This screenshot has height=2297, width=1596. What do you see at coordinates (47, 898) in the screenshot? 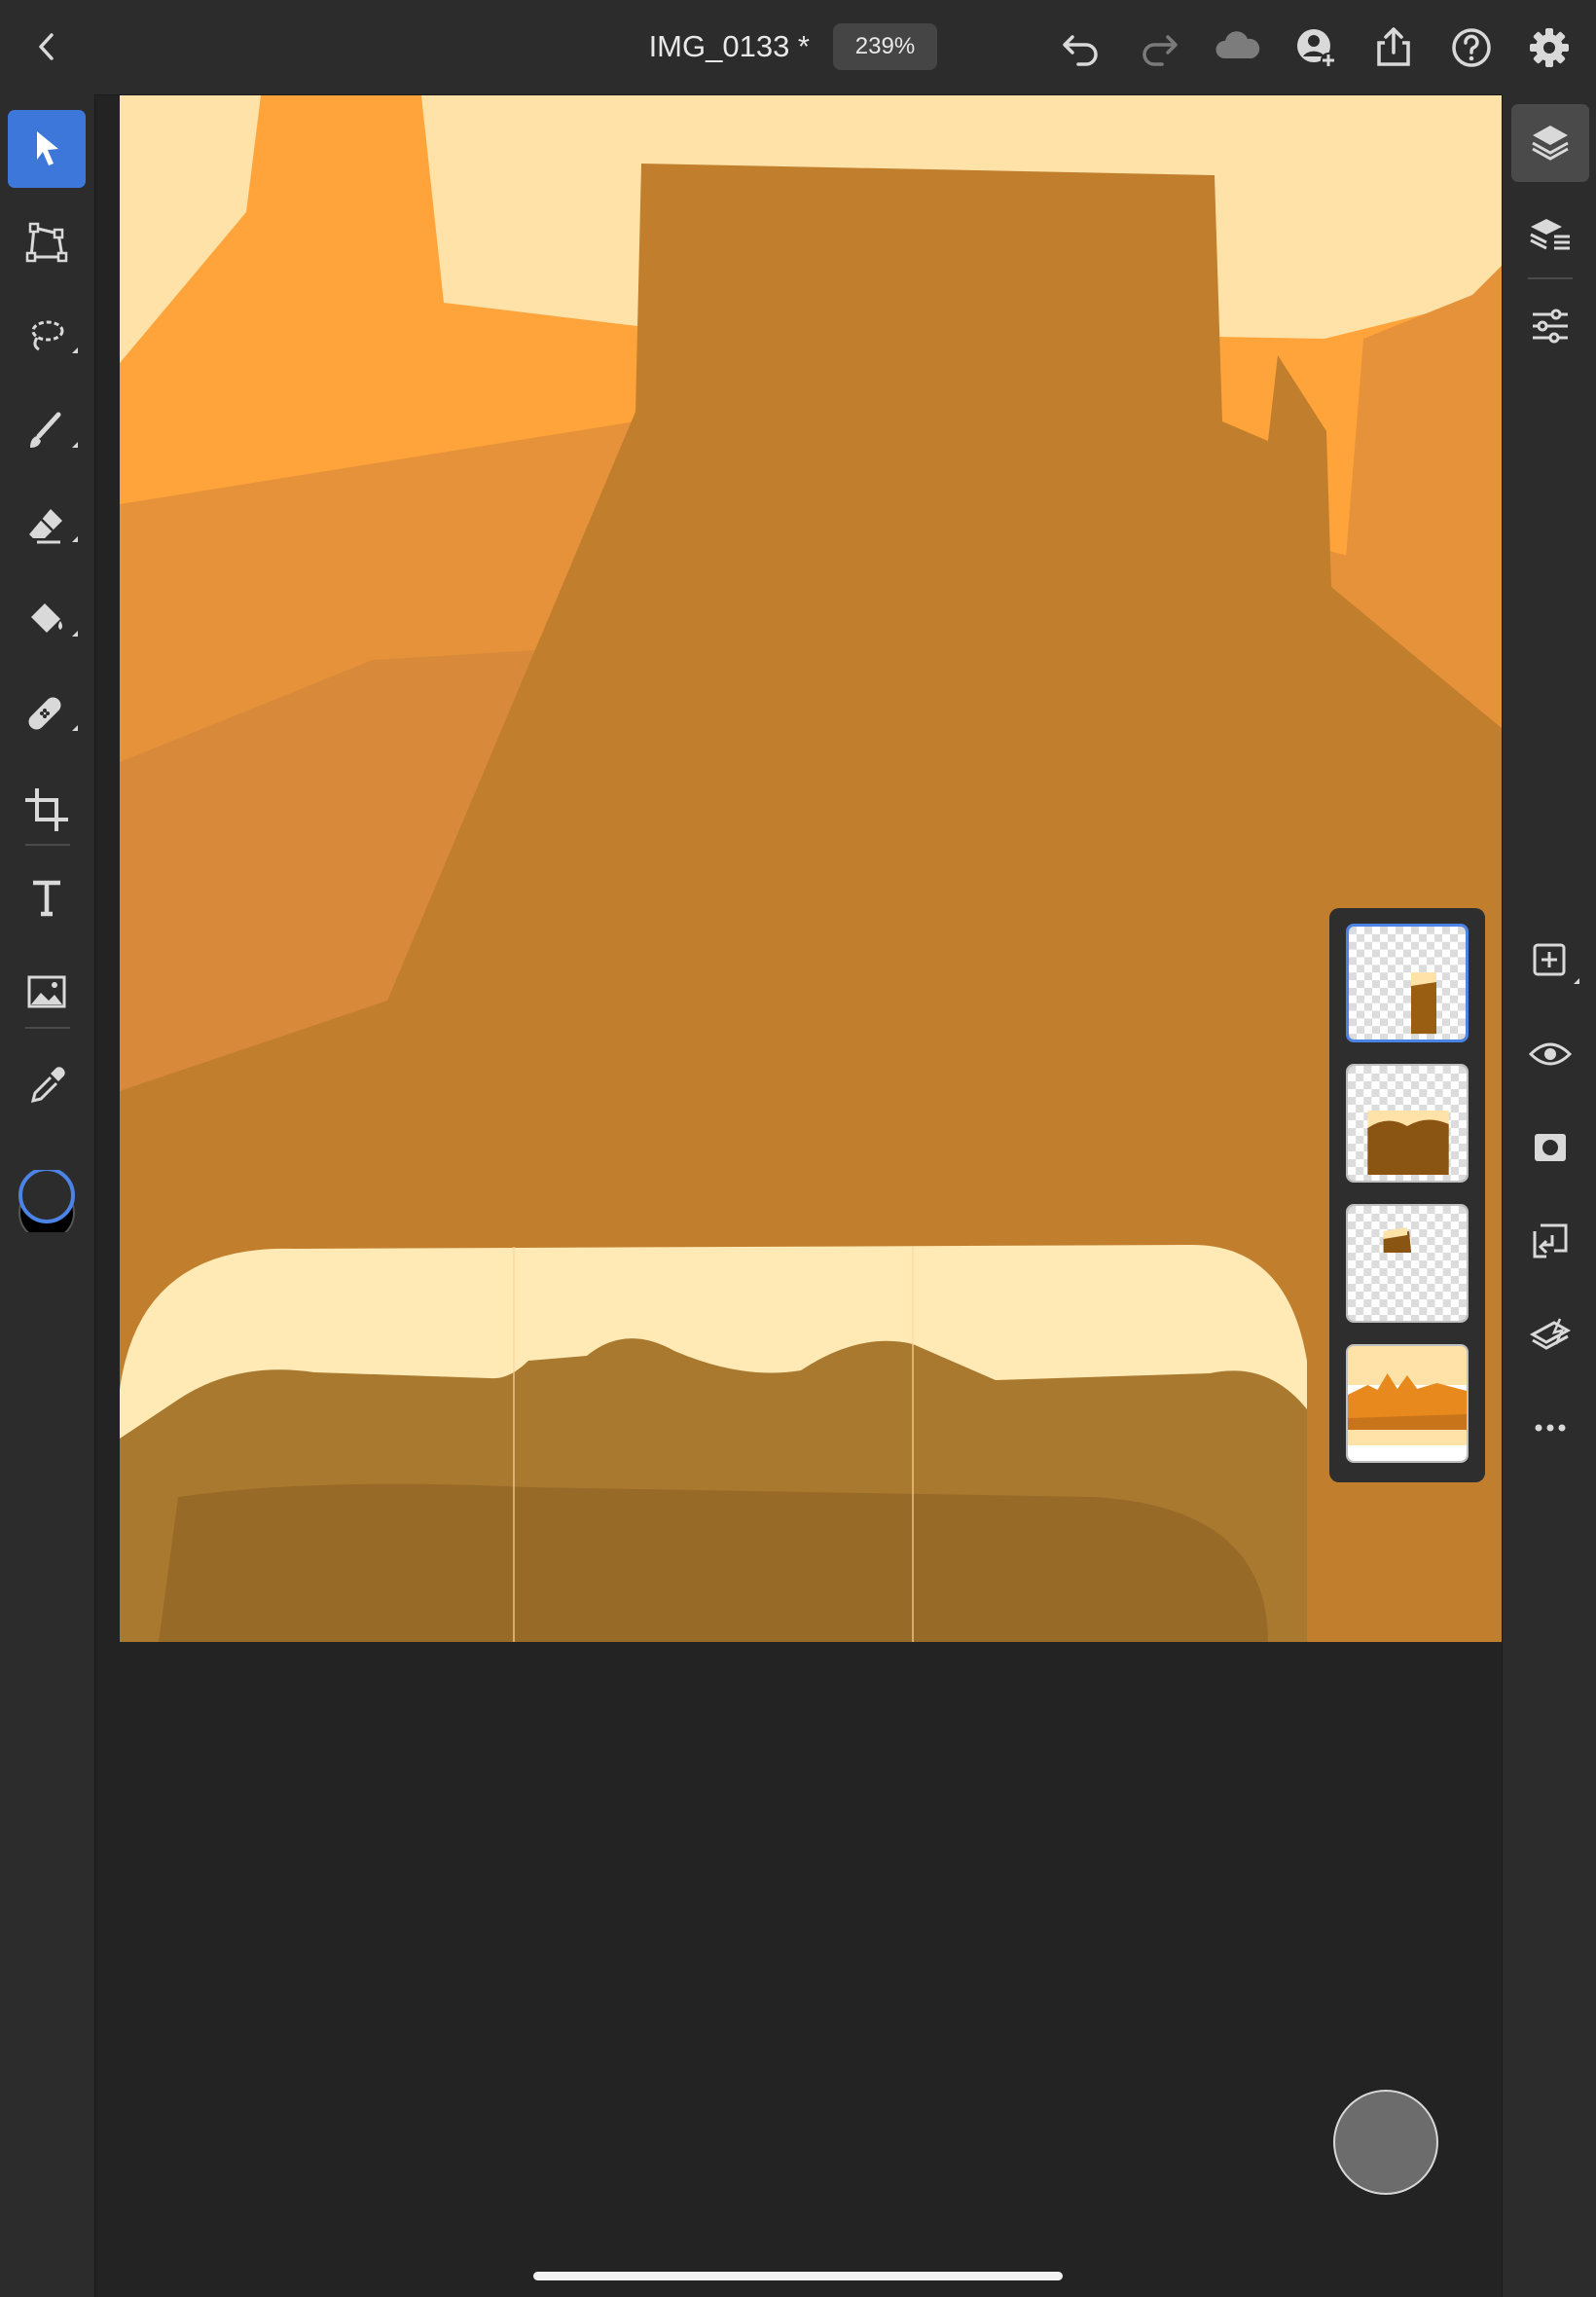
I see `type-tool-icon` at bounding box center [47, 898].